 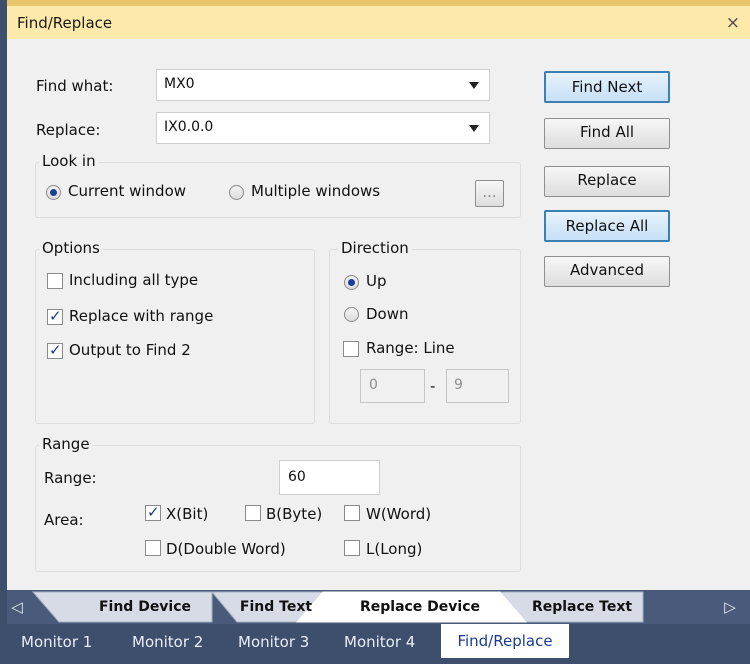 I want to click on checkbox-including-all-type, so click(x=55, y=281).